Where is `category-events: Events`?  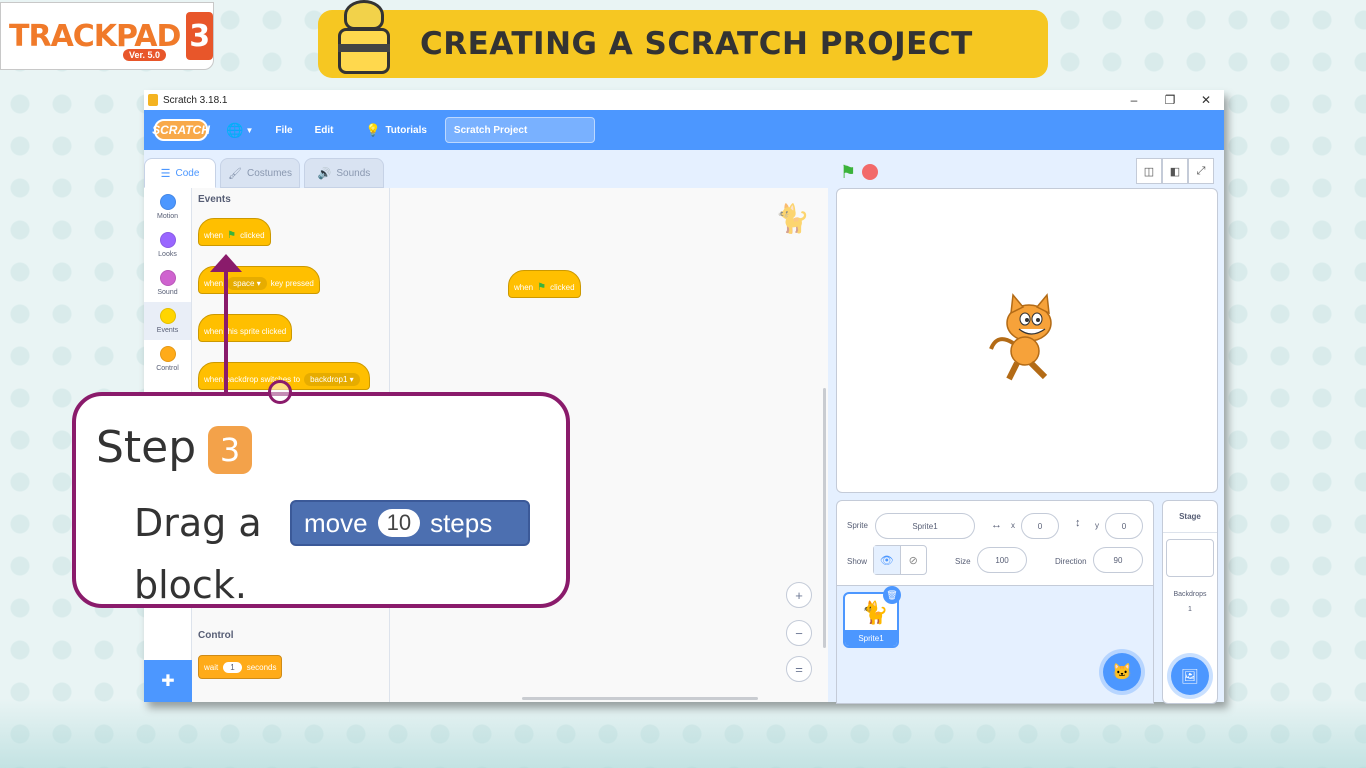
category-events: Events is located at coordinates (167, 321).